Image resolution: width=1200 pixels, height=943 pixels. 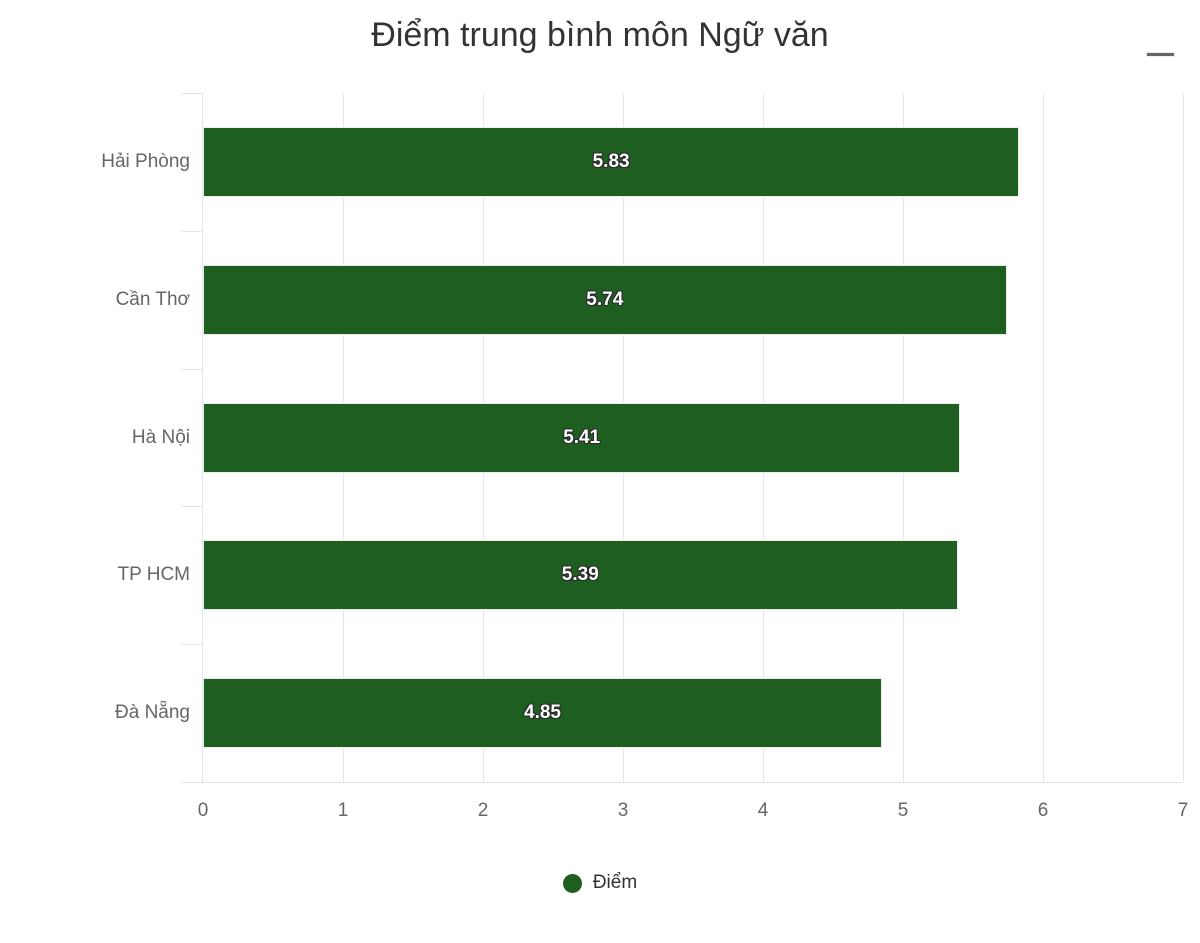 I want to click on bar-row: 5.39, so click(x=693, y=575).